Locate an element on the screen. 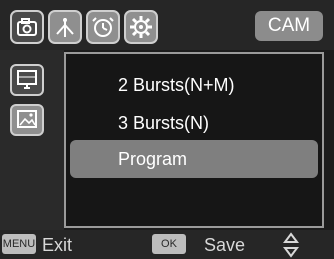 This screenshot has height=259, width=334. list-item-selected: Program is located at coordinates (194, 159).